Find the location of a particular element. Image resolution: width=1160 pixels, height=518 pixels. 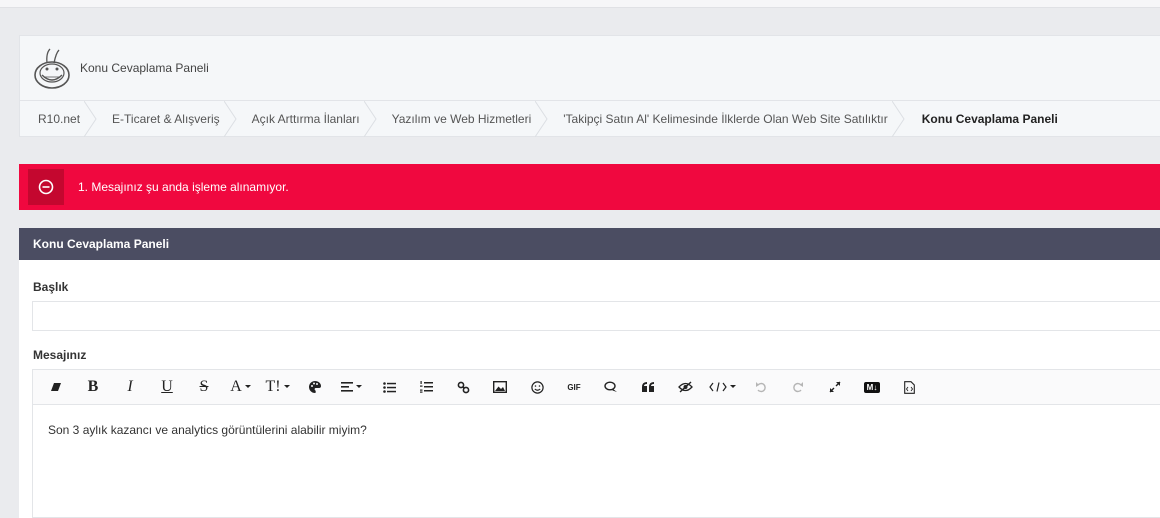

breadcrumb-label: E-Ticaret & Alışveriş is located at coordinates (166, 119).